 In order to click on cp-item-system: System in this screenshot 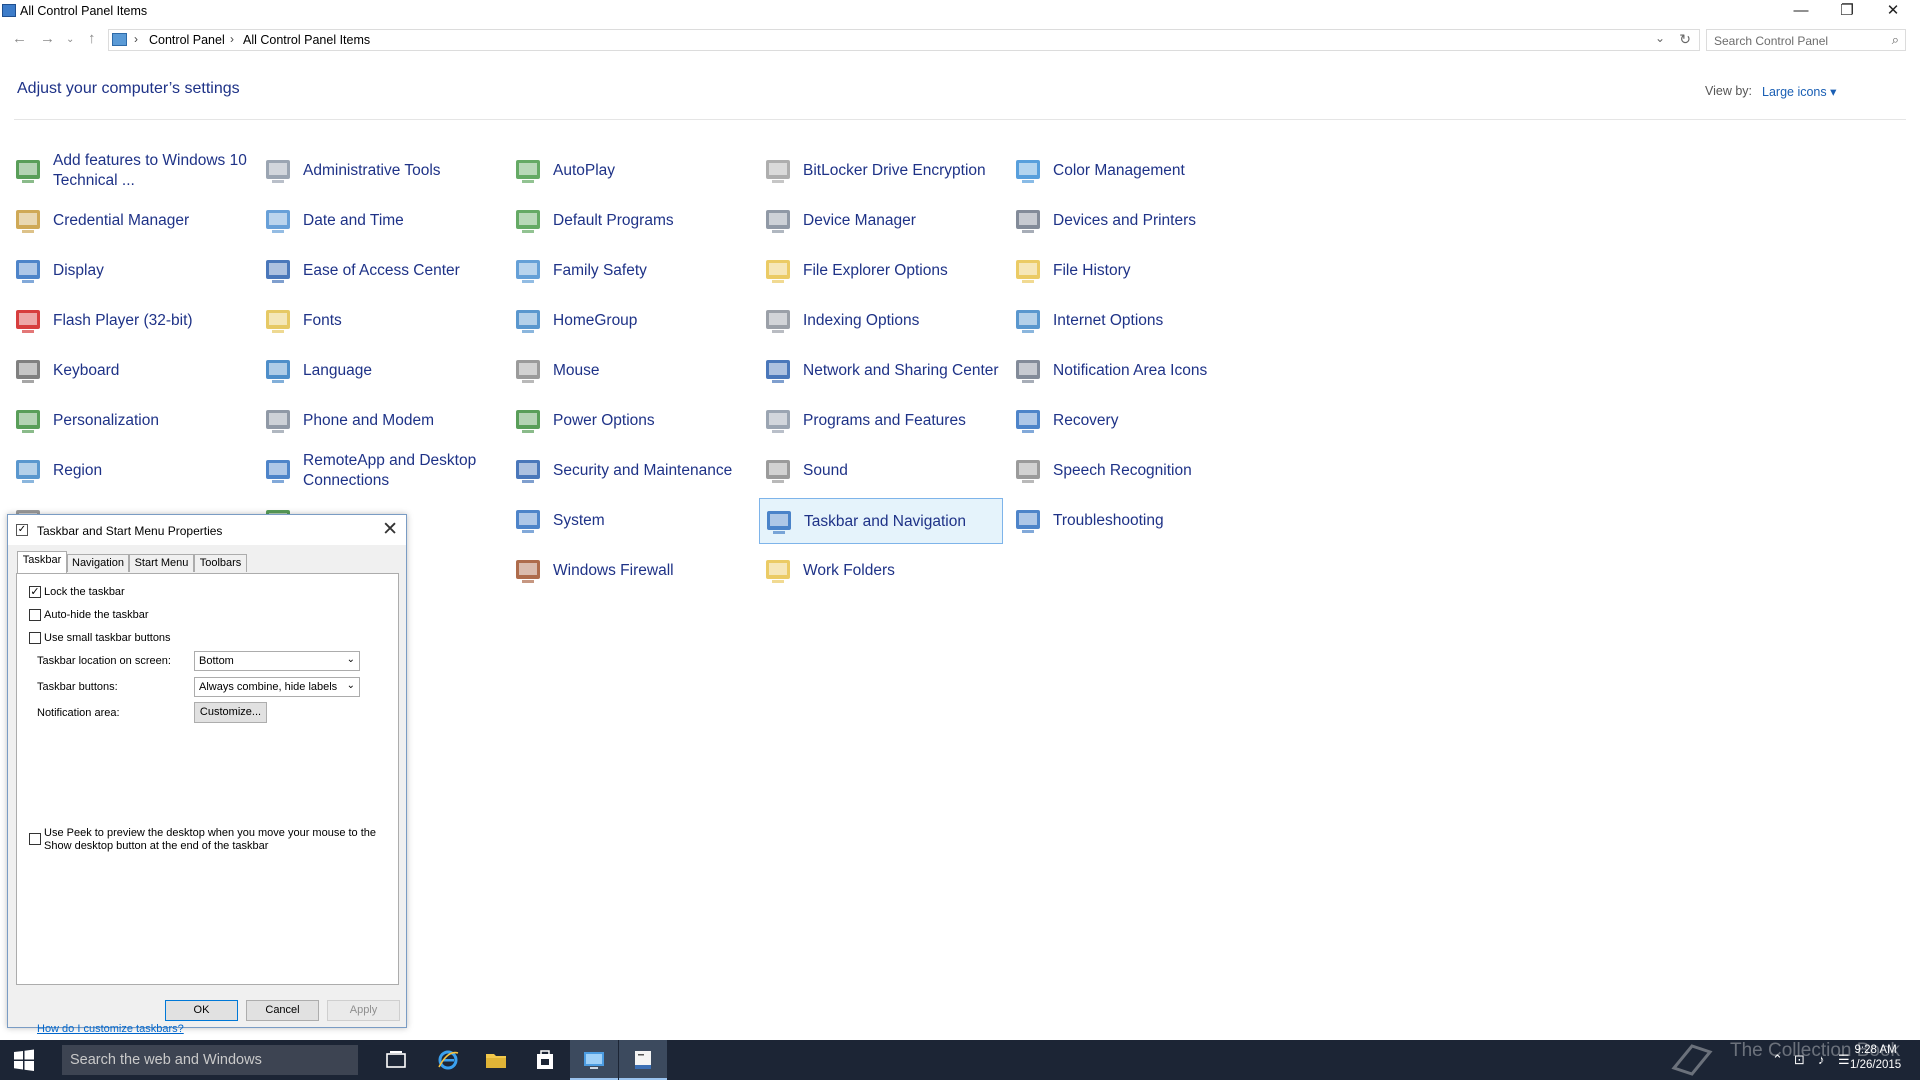, I will do `click(631, 521)`.